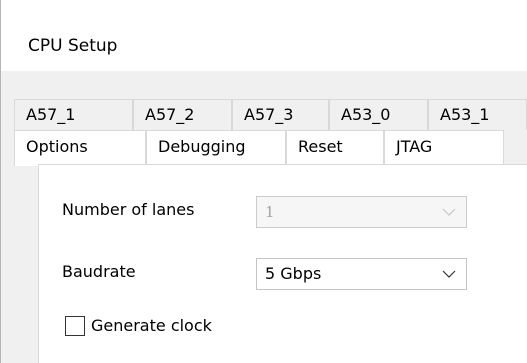 Image resolution: width=527 pixels, height=363 pixels. What do you see at coordinates (361, 274) in the screenshot?
I see `baudrate-dropdown: 5 Gbps` at bounding box center [361, 274].